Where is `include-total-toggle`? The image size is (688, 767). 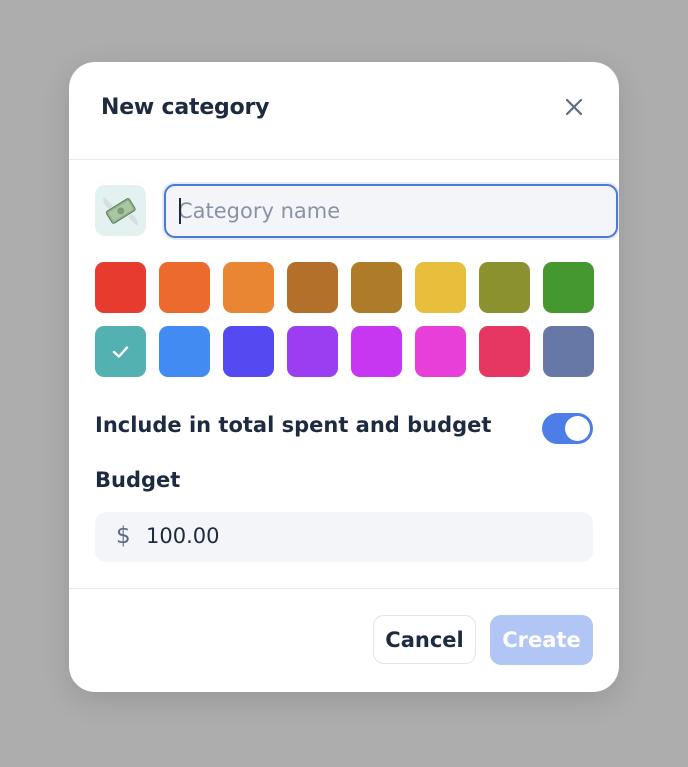 include-total-toggle is located at coordinates (567, 428).